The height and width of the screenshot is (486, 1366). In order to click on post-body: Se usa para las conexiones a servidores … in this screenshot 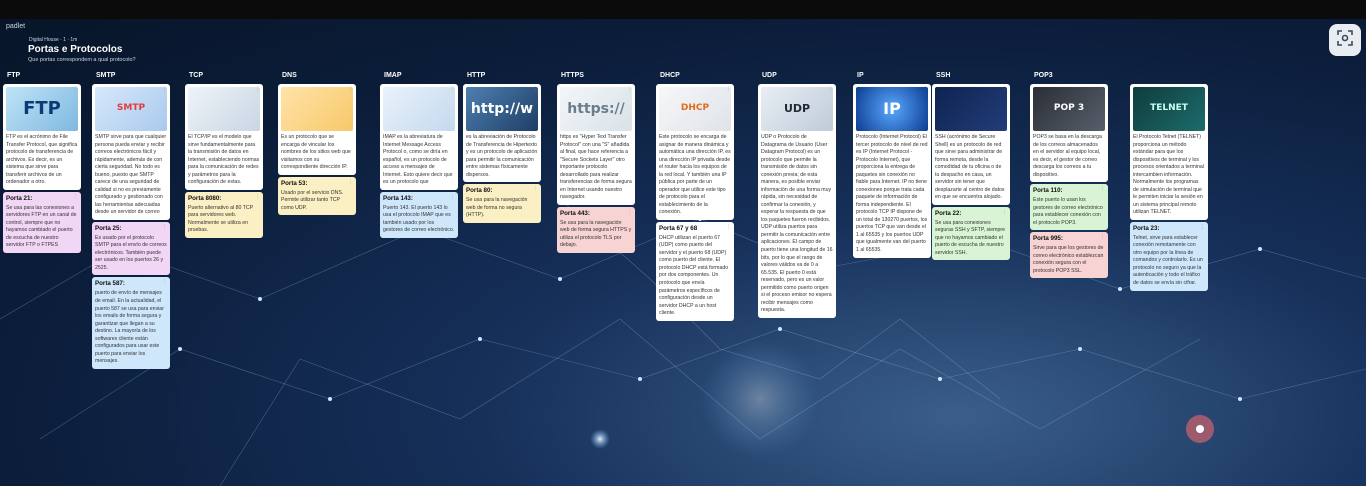, I will do `click(41, 226)`.